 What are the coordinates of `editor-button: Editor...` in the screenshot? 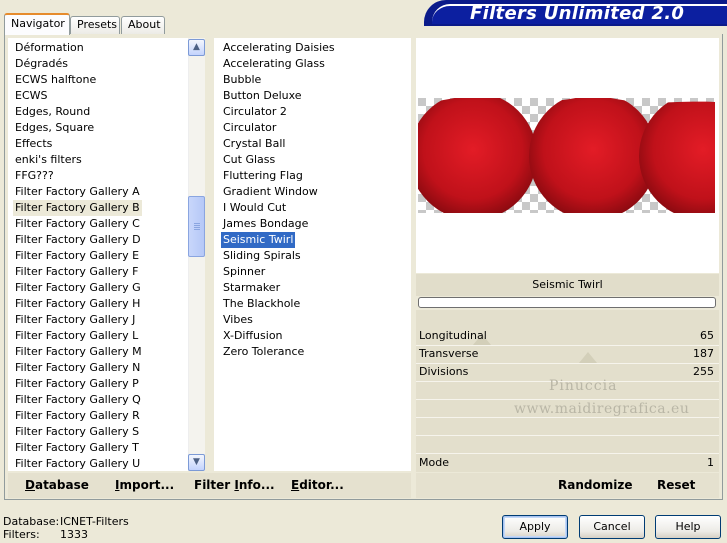 It's located at (317, 485).